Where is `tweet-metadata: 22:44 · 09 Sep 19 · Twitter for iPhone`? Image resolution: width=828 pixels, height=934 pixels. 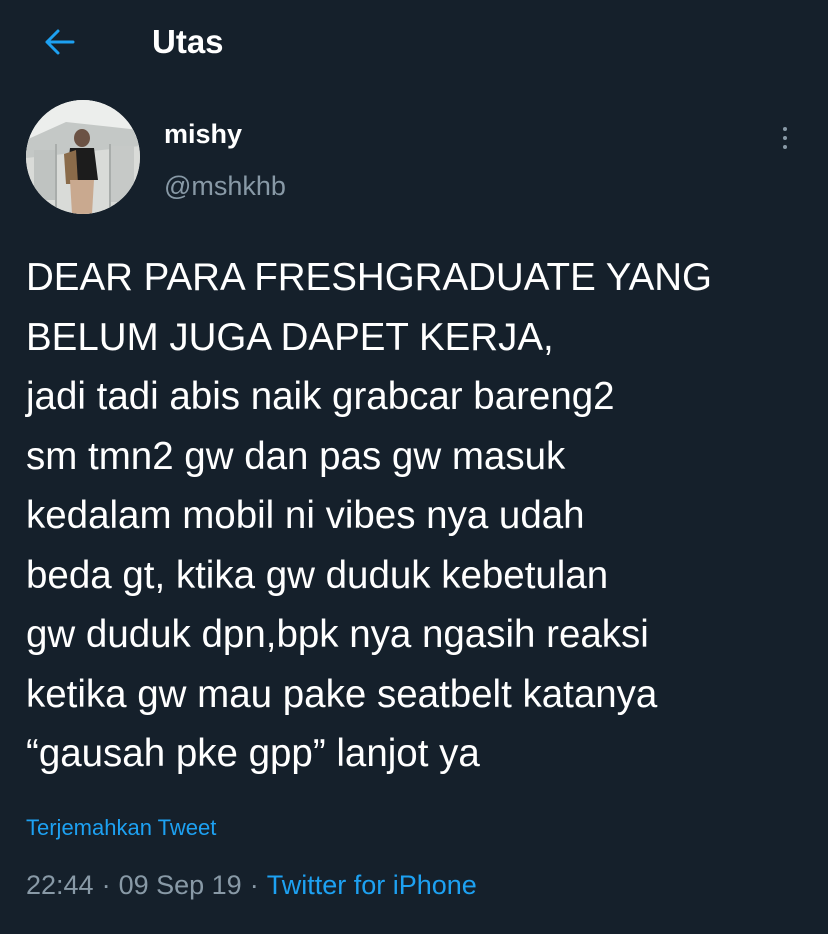
tweet-metadata: 22:44 · 09 Sep 19 · Twitter for iPhone is located at coordinates (251, 885).